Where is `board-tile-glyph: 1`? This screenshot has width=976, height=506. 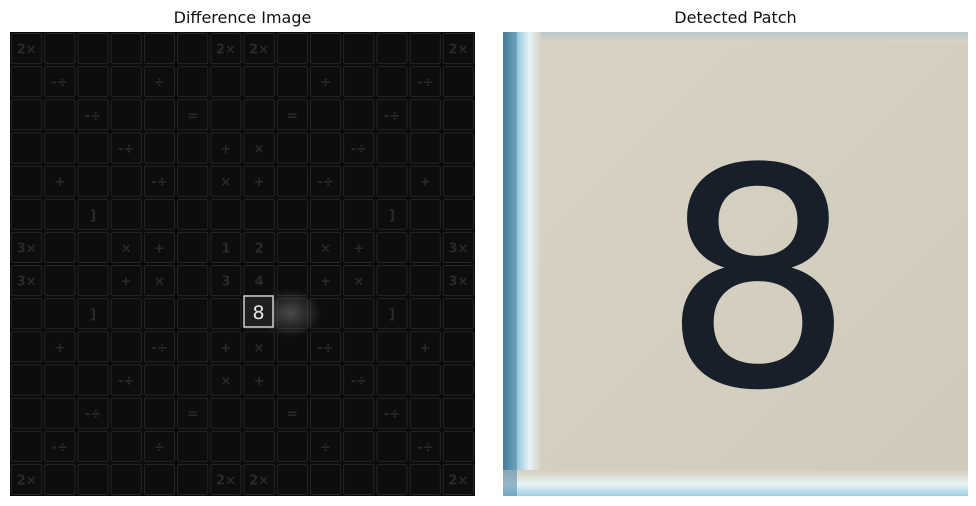 board-tile-glyph: 1 is located at coordinates (225, 248).